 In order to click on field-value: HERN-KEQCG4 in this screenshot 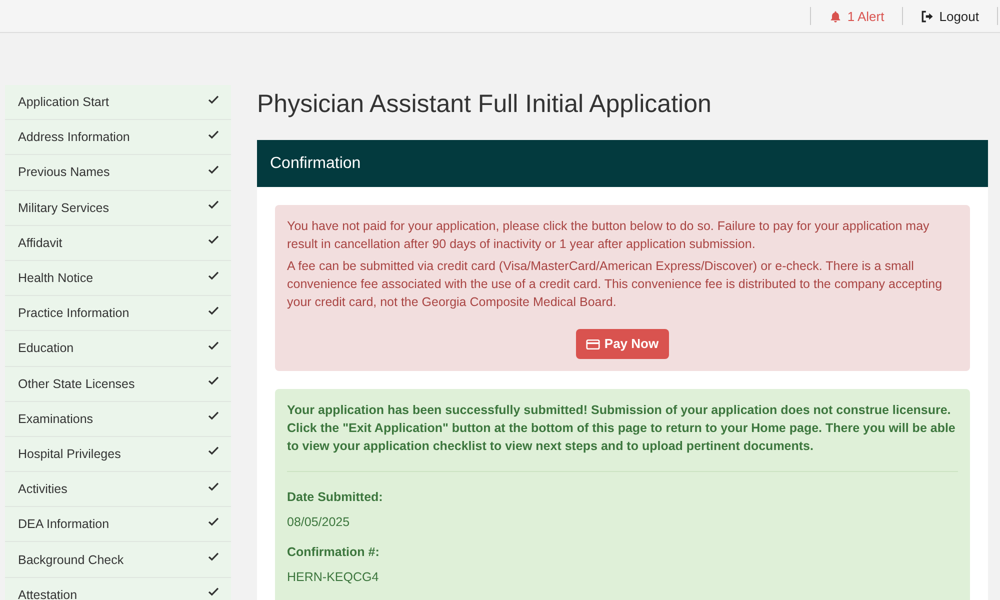, I will do `click(333, 577)`.